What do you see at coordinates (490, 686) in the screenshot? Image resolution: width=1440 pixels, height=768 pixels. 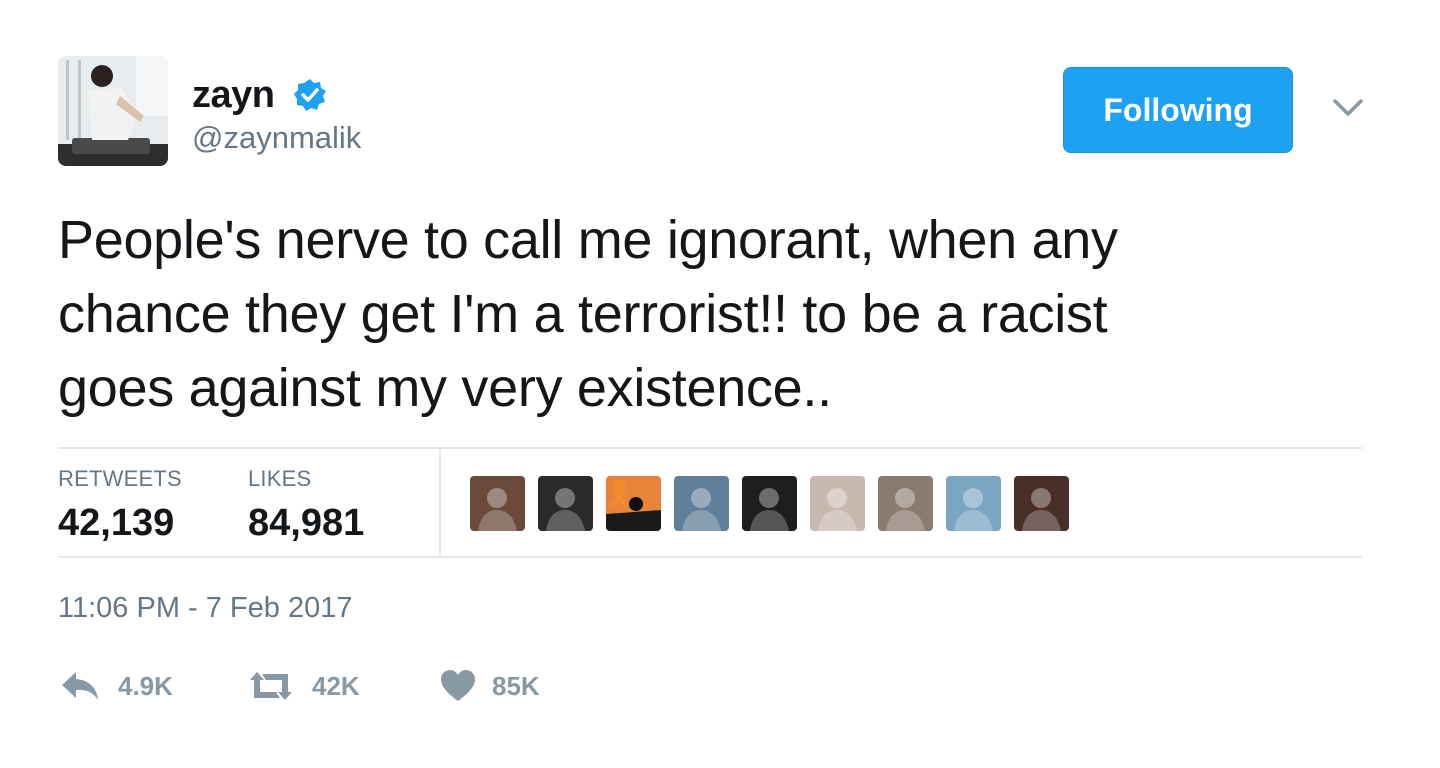 I see `like-button: 85K` at bounding box center [490, 686].